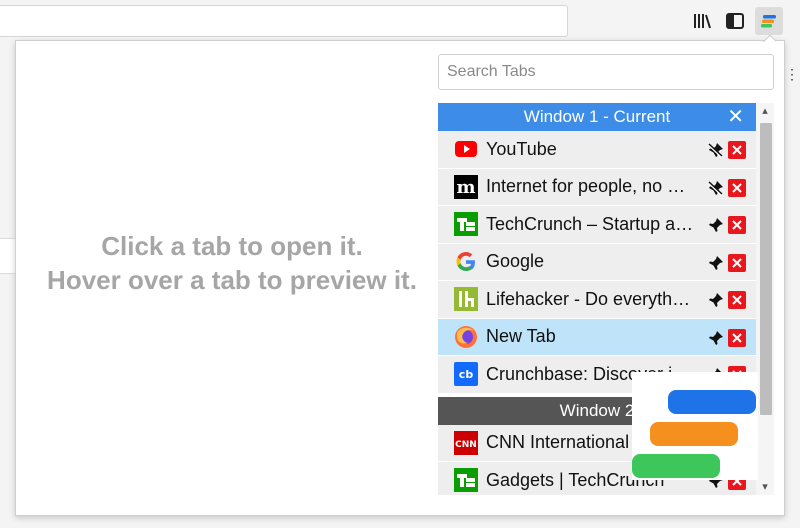  I want to click on tab-title: New Tab, so click(521, 336).